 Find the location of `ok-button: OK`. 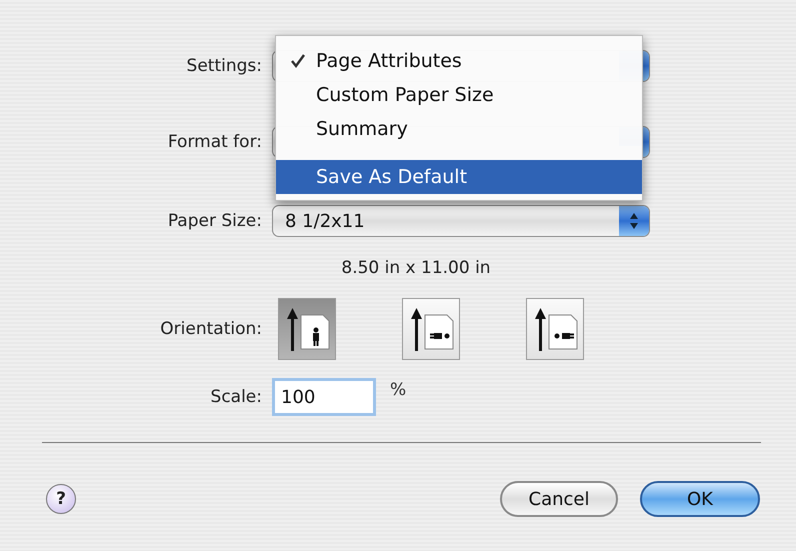

ok-button: OK is located at coordinates (700, 499).